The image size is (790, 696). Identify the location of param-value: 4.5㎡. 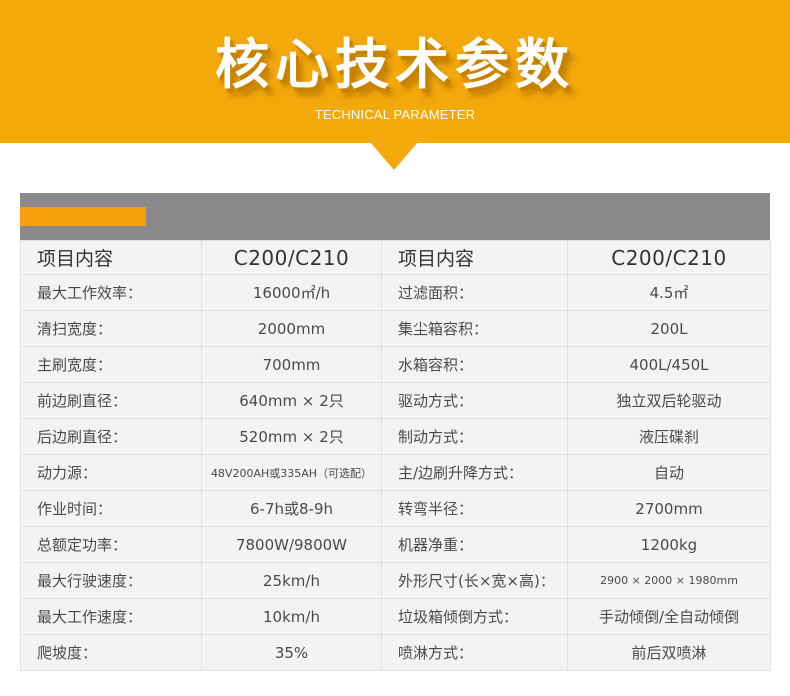
(669, 292).